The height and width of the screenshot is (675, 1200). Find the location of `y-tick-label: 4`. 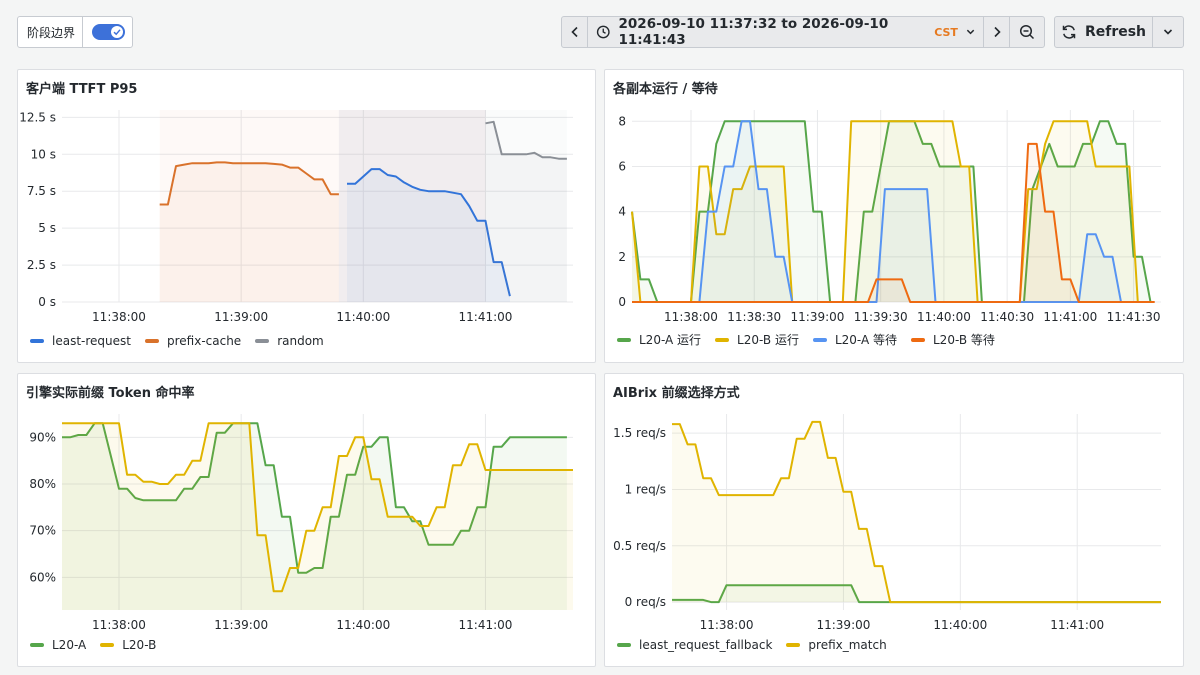

y-tick-label: 4 is located at coordinates (622, 212).